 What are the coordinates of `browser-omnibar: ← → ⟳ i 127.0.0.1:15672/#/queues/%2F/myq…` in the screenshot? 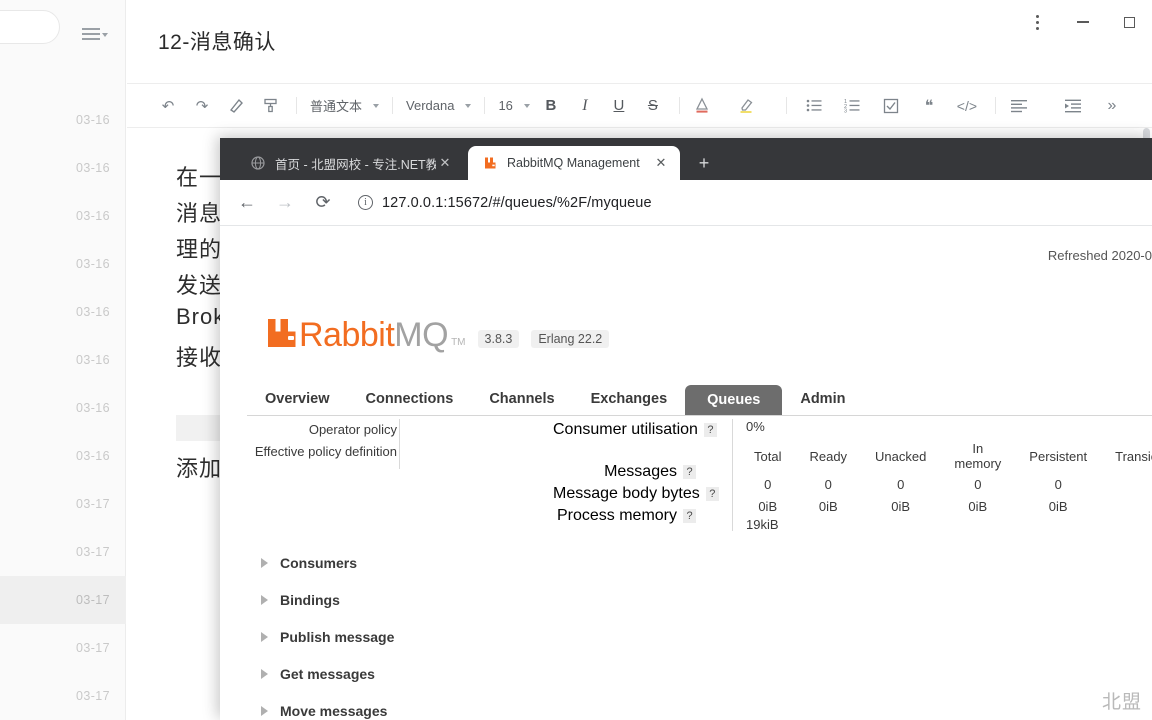 It's located at (686, 203).